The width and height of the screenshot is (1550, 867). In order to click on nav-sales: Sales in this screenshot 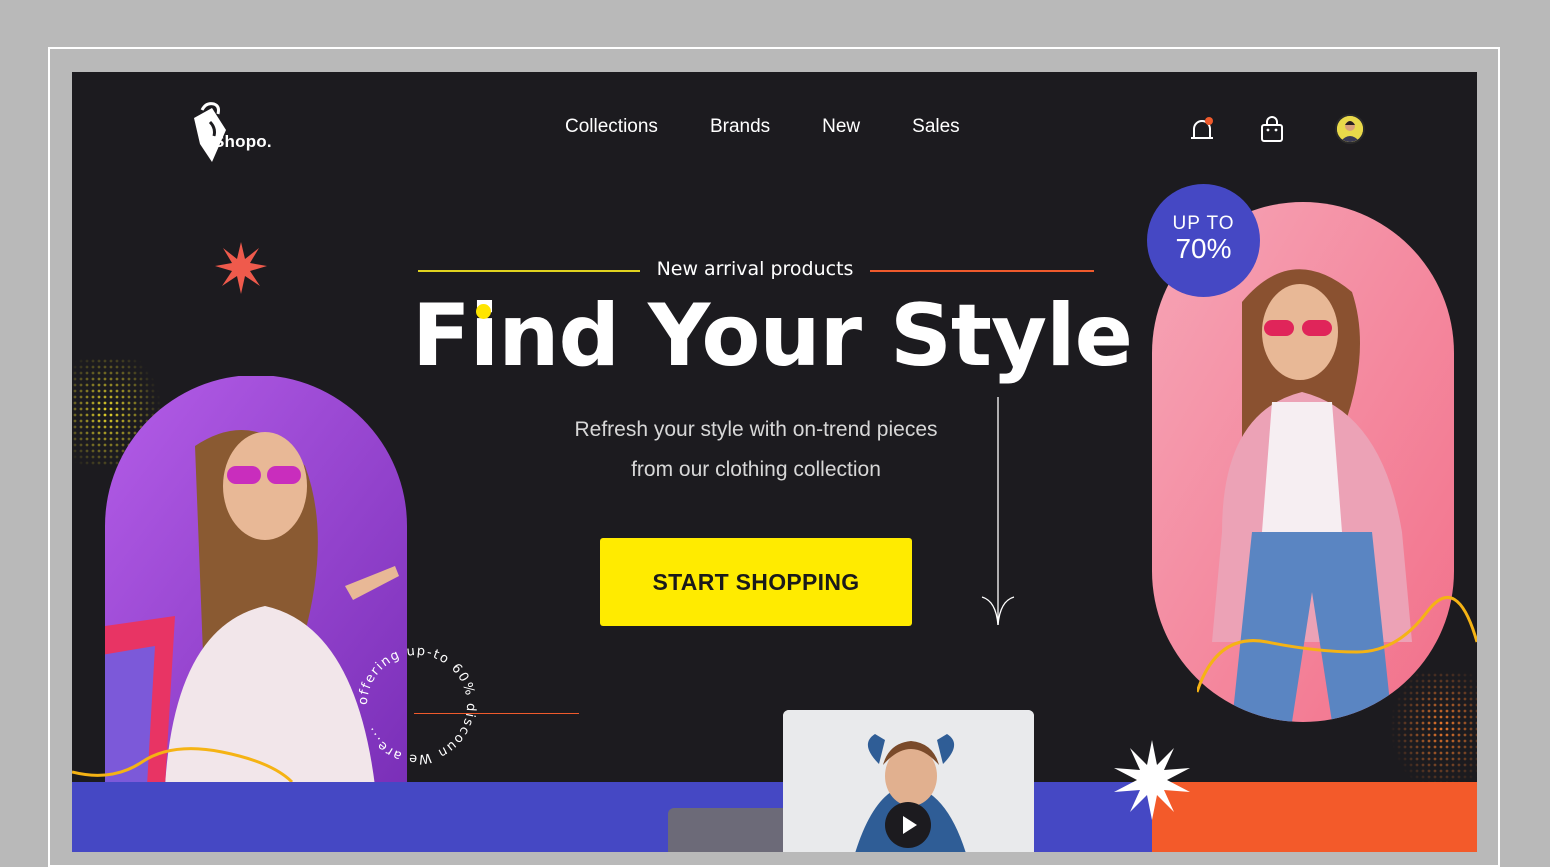, I will do `click(936, 127)`.